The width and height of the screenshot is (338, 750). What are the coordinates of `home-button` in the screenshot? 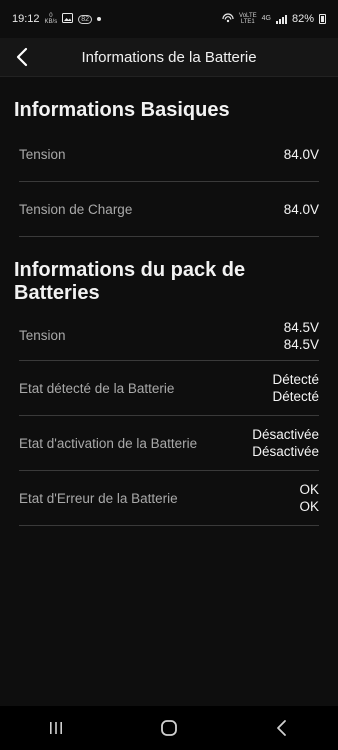 It's located at (169, 728).